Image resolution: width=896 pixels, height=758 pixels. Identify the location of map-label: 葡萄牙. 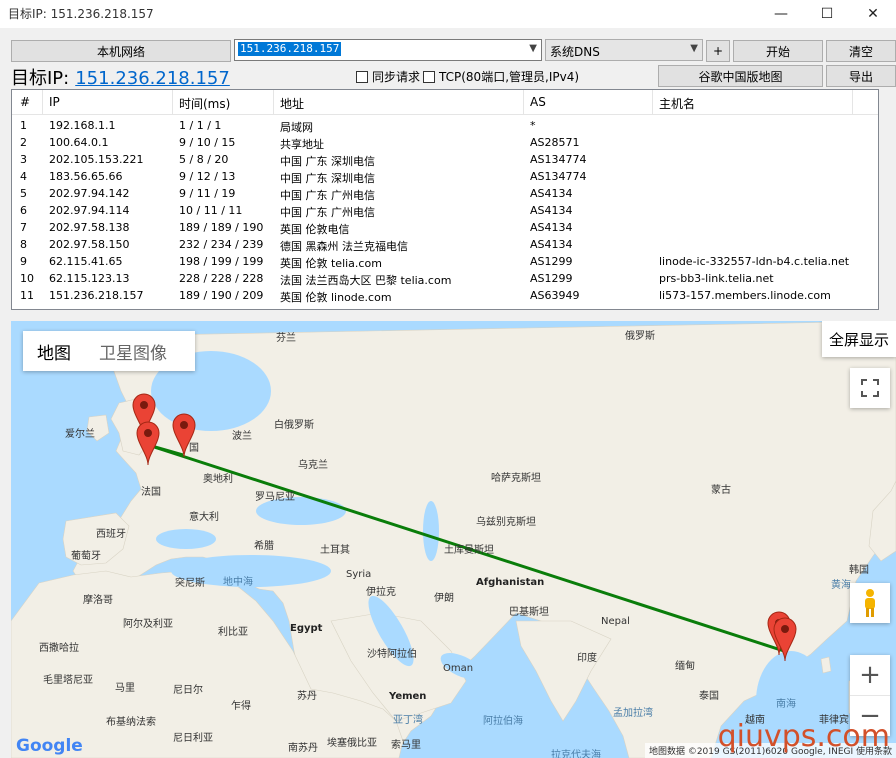
(86, 556).